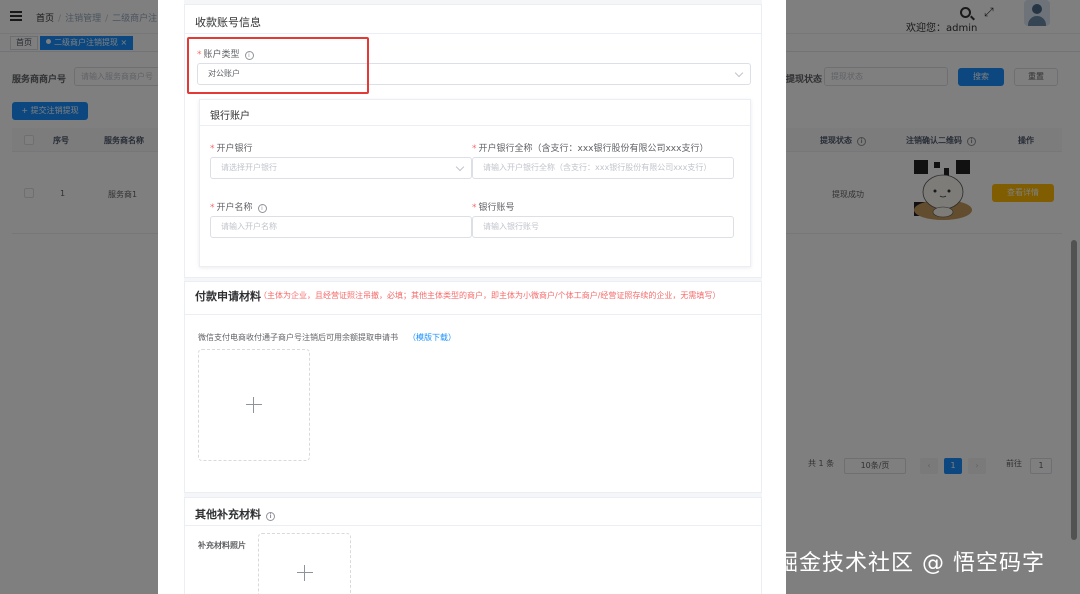 This screenshot has width=1080, height=594. Describe the element at coordinates (278, 65) in the screenshot. I see `highlight-box` at that location.